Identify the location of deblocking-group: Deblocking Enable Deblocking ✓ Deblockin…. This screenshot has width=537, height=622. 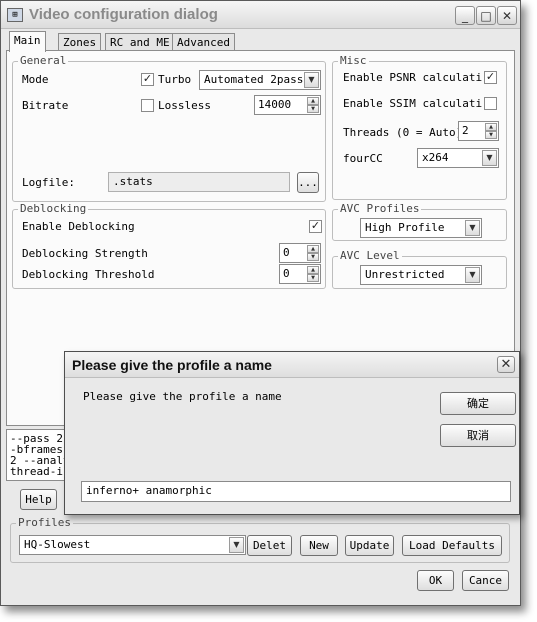
(169, 245).